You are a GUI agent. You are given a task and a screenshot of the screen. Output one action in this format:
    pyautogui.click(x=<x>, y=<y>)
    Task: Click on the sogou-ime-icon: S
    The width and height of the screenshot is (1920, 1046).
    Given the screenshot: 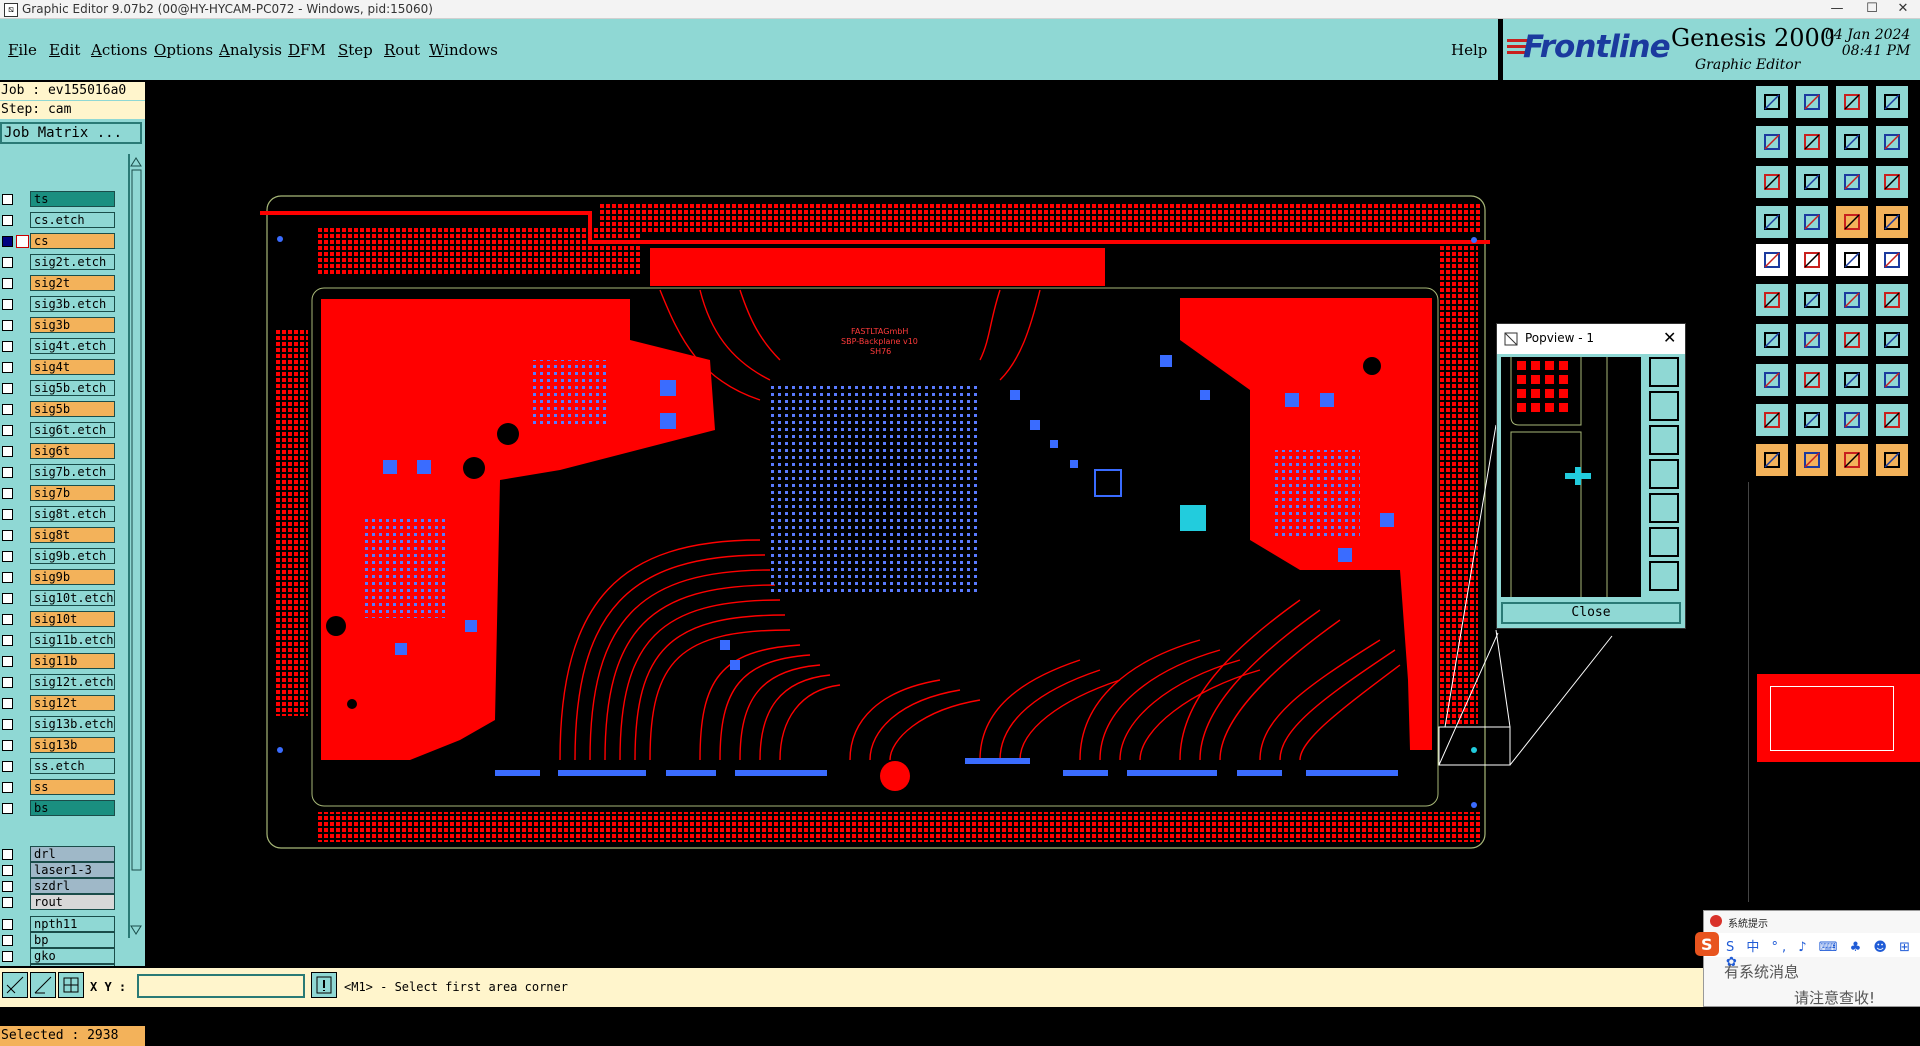 What is the action you would take?
    pyautogui.click(x=1707, y=944)
    